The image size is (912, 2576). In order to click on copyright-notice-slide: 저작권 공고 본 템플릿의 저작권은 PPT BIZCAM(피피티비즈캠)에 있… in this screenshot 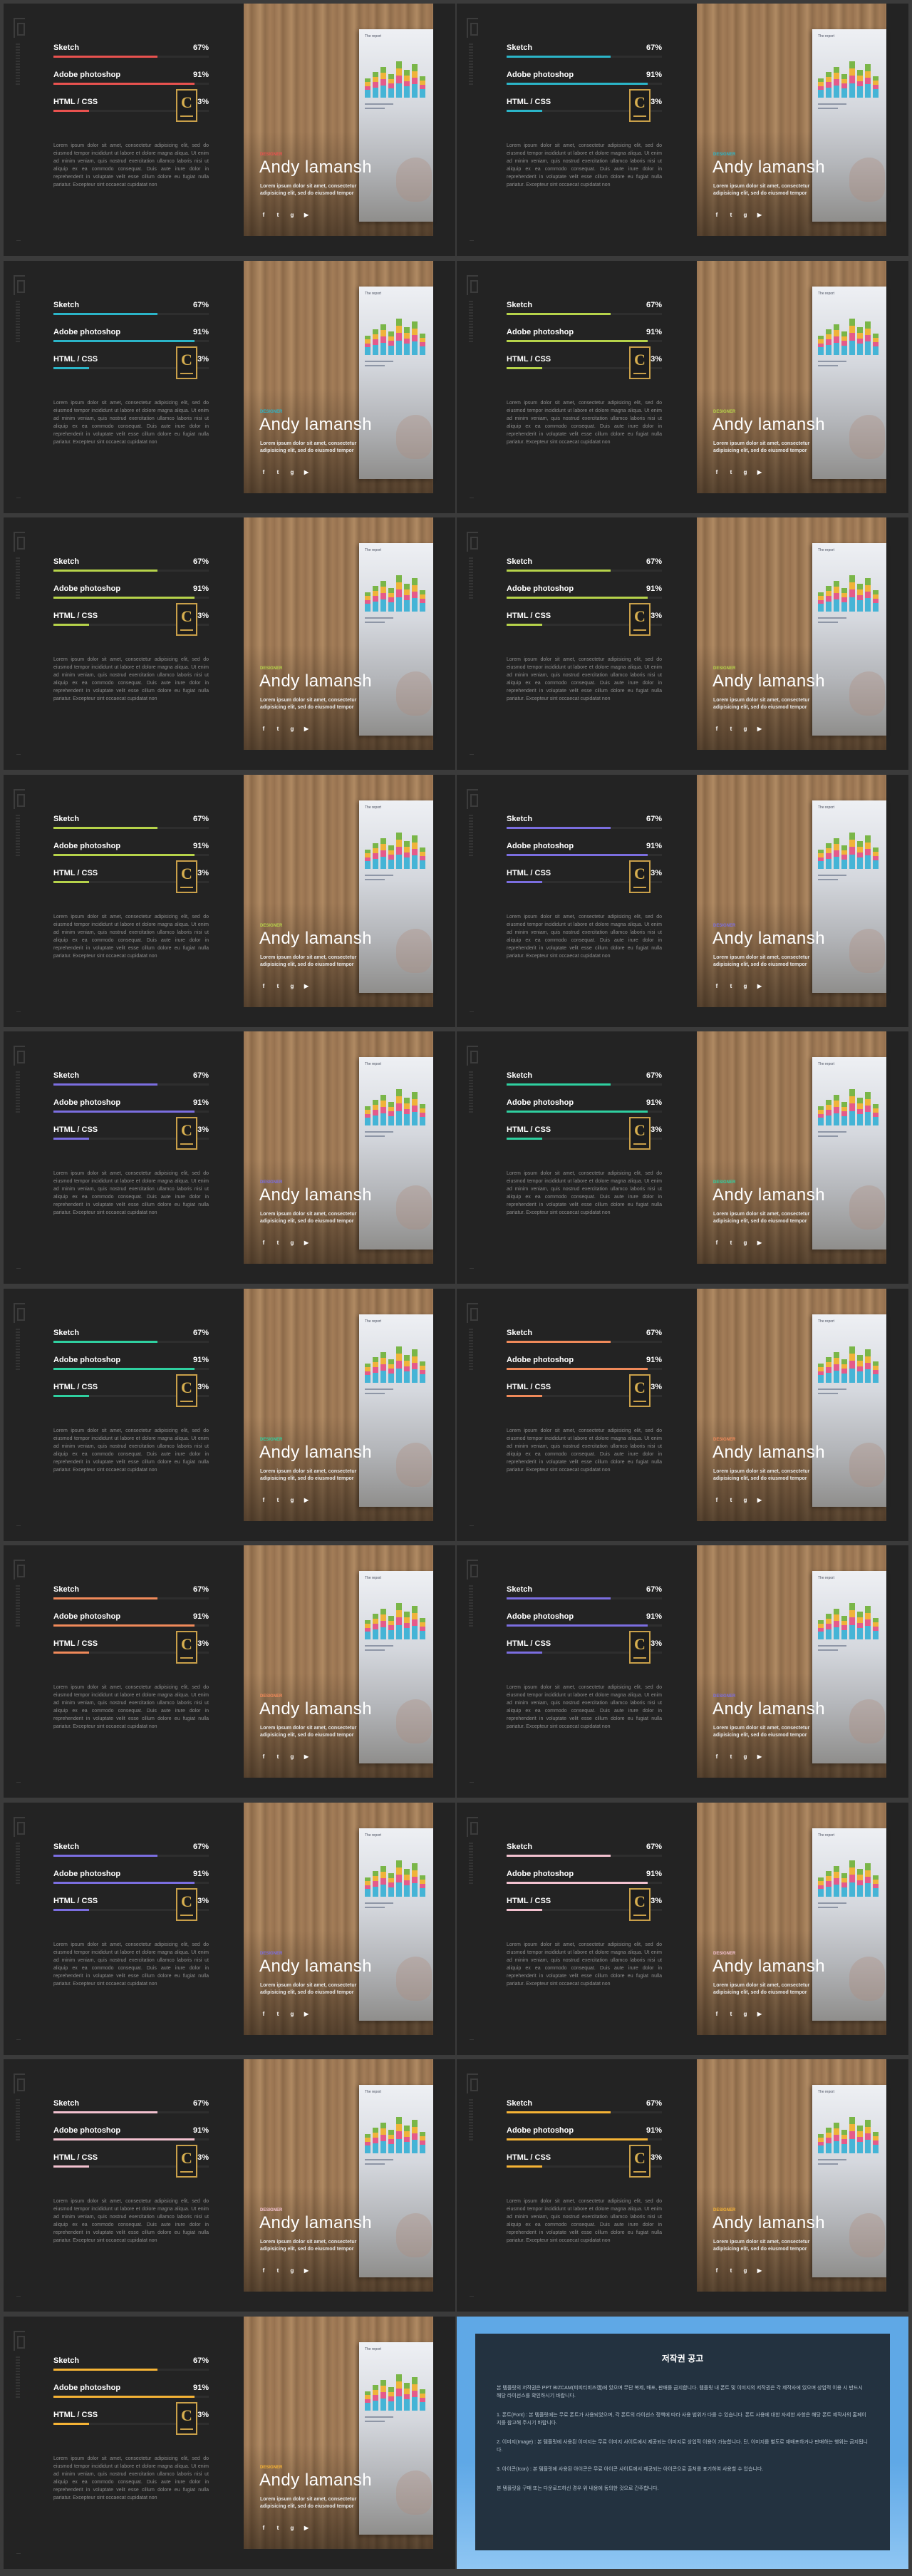, I will do `click(682, 2443)`.